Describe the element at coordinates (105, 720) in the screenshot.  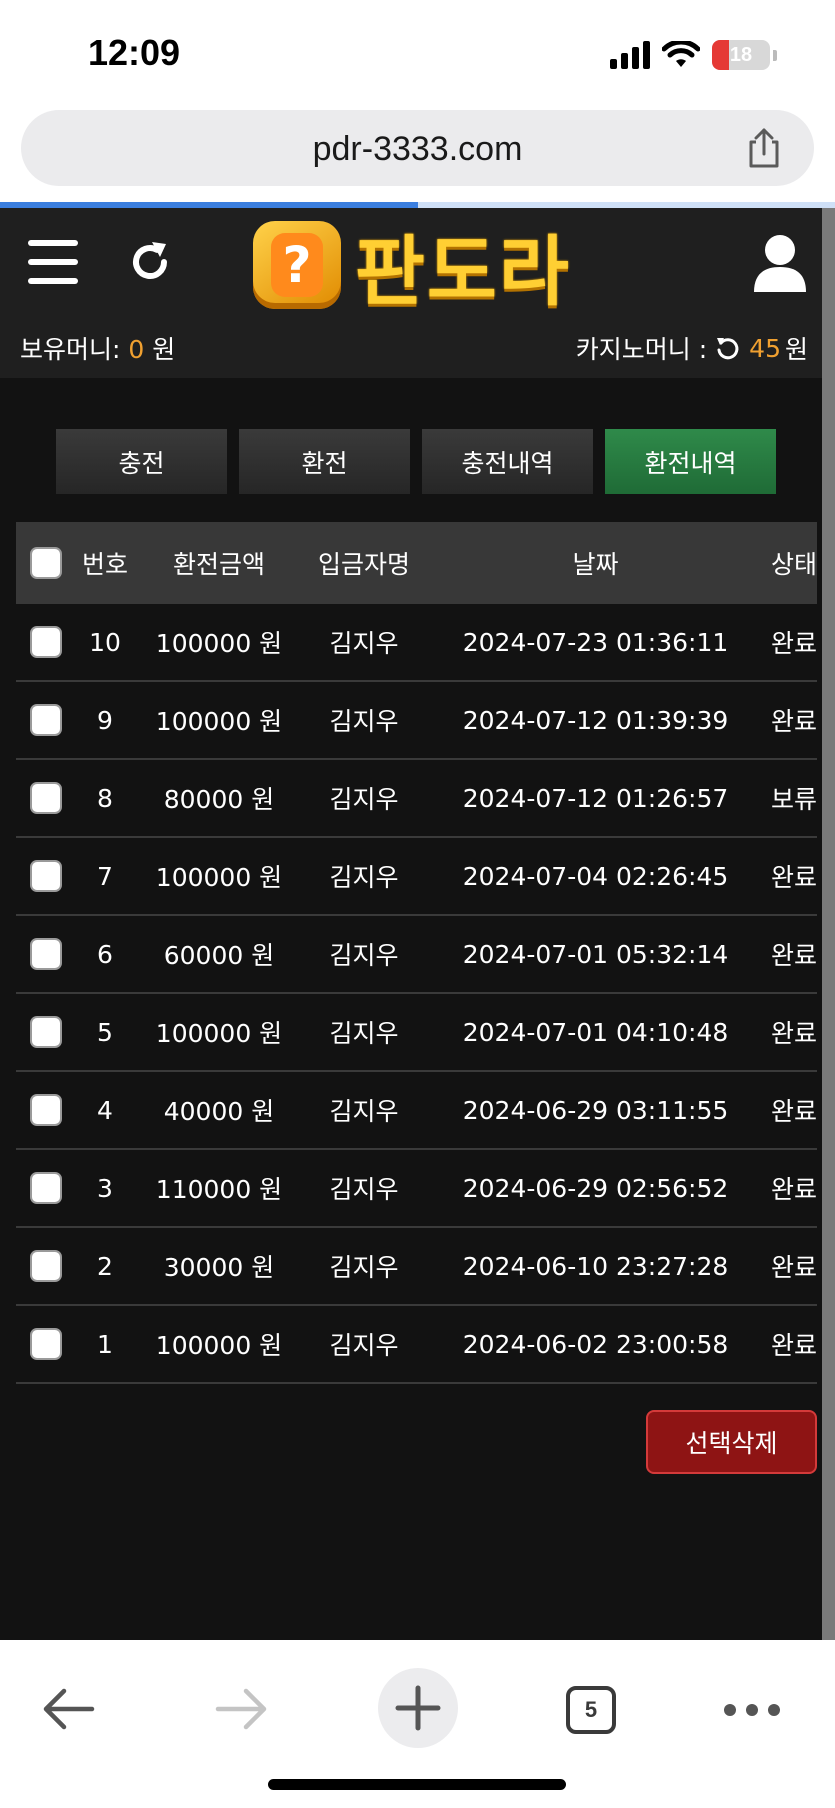
I see `row-number: 9` at that location.